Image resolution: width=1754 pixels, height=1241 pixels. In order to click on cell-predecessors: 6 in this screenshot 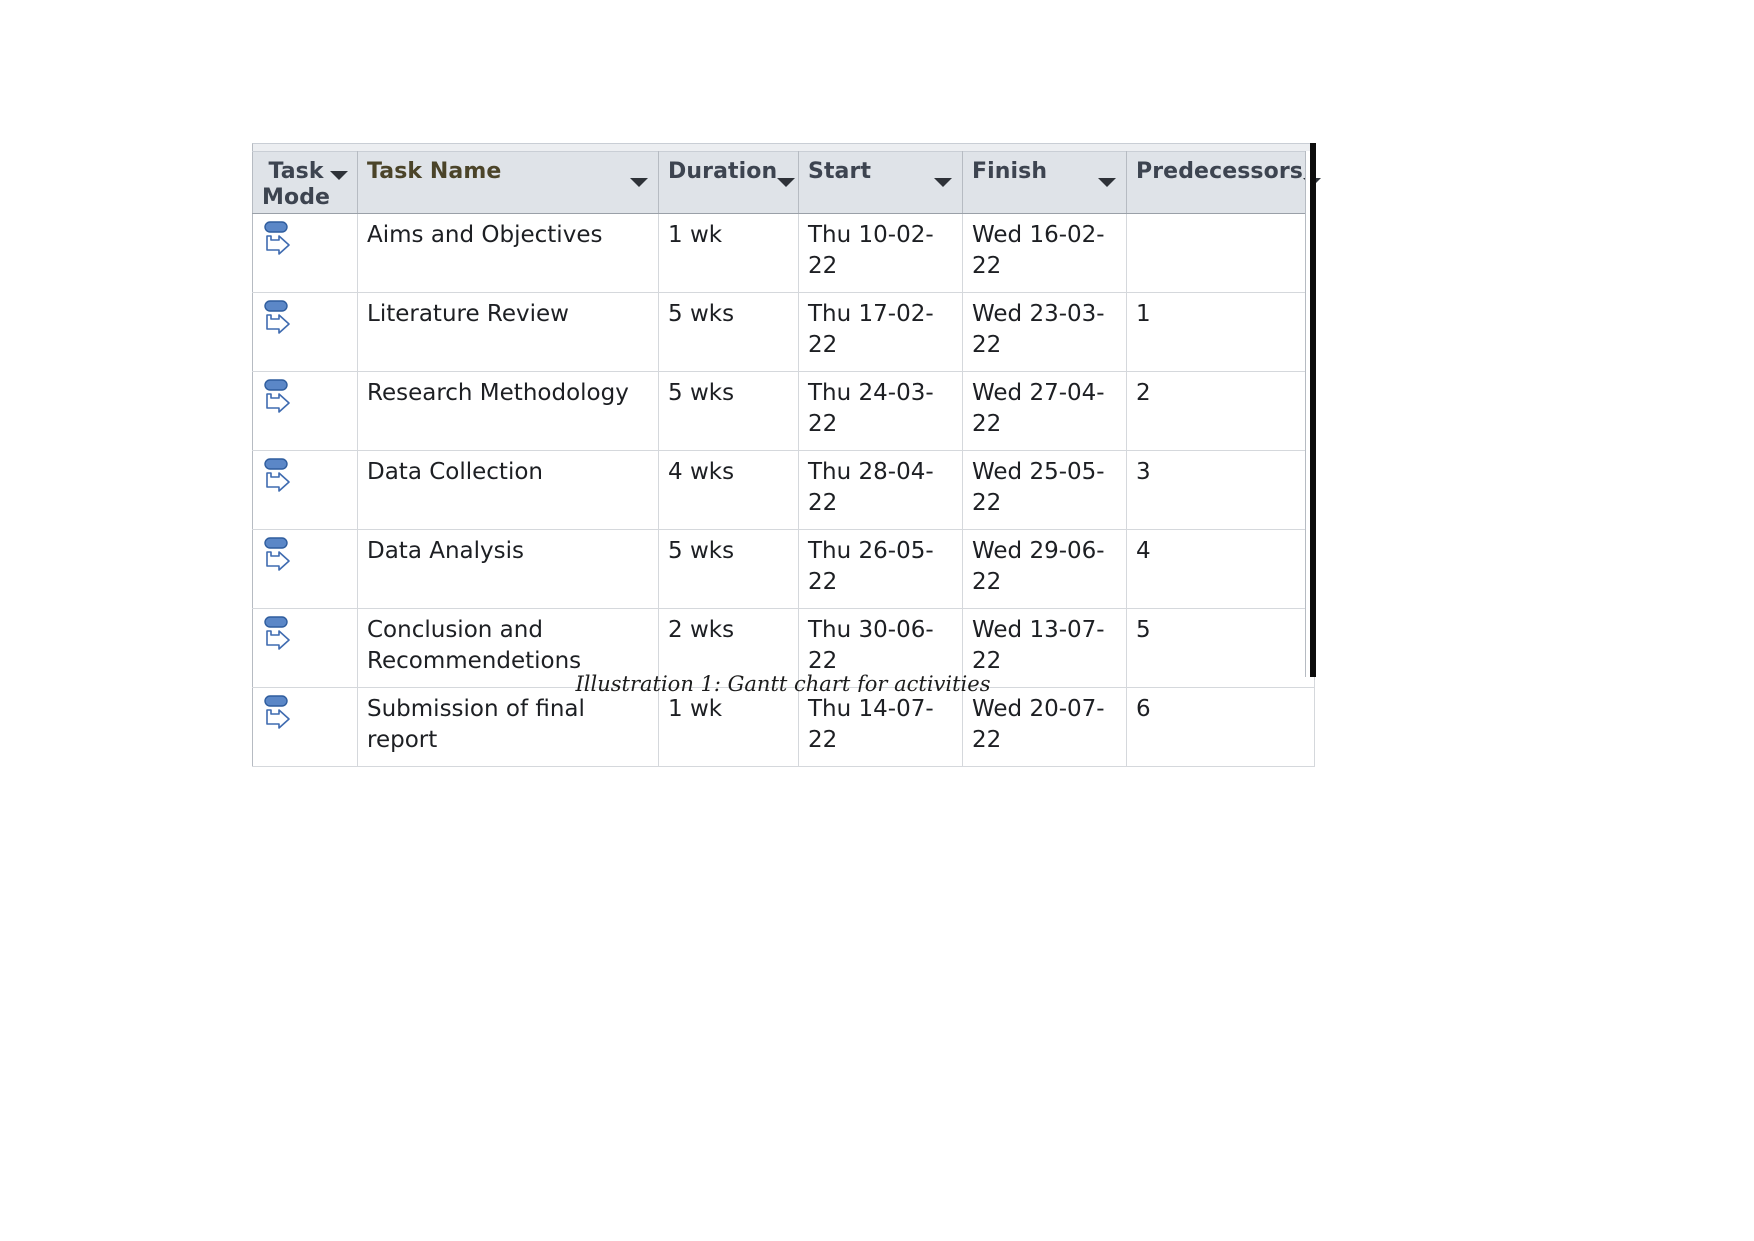, I will do `click(1220, 727)`.